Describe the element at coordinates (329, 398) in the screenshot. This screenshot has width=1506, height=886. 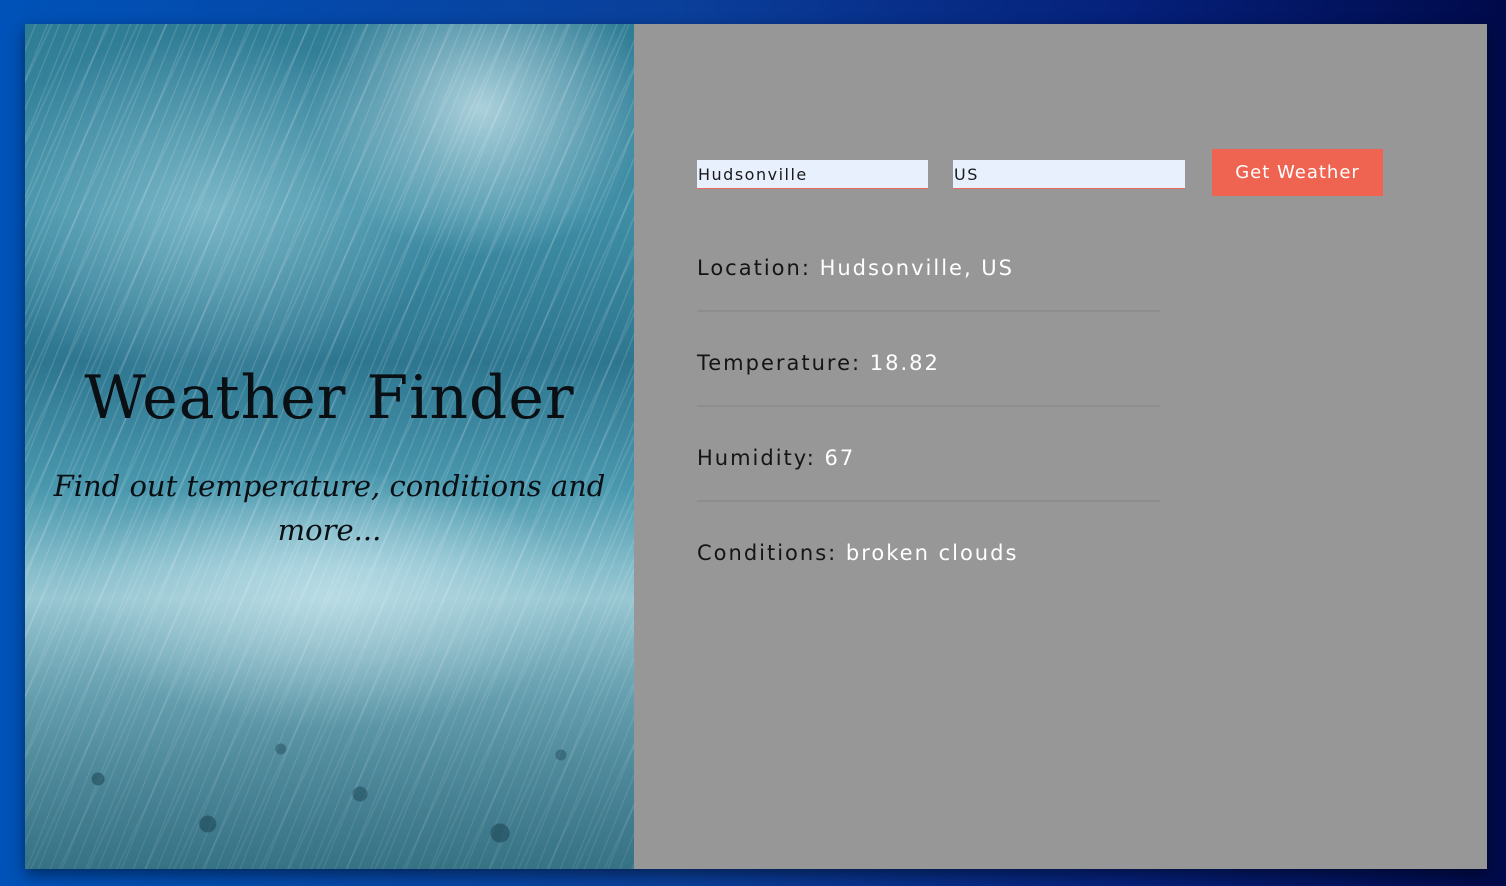
I see `app-title: Weather Finder` at that location.